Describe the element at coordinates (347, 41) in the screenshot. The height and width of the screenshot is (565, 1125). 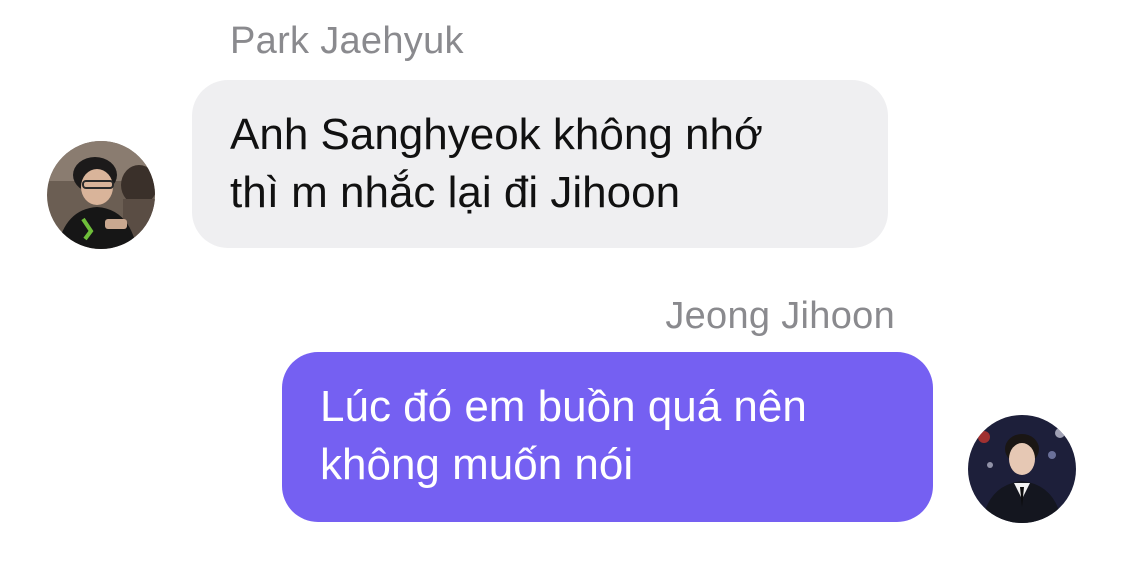
I see `sender-name: Park Jaehyuk` at that location.